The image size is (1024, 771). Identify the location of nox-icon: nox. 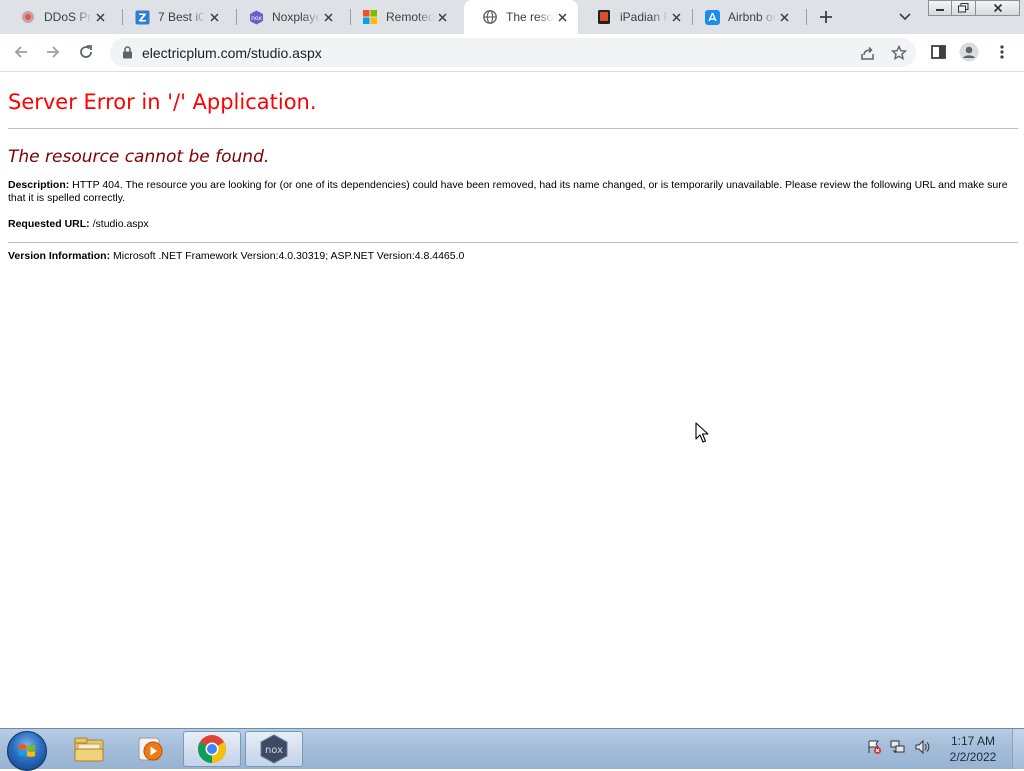
(274, 749).